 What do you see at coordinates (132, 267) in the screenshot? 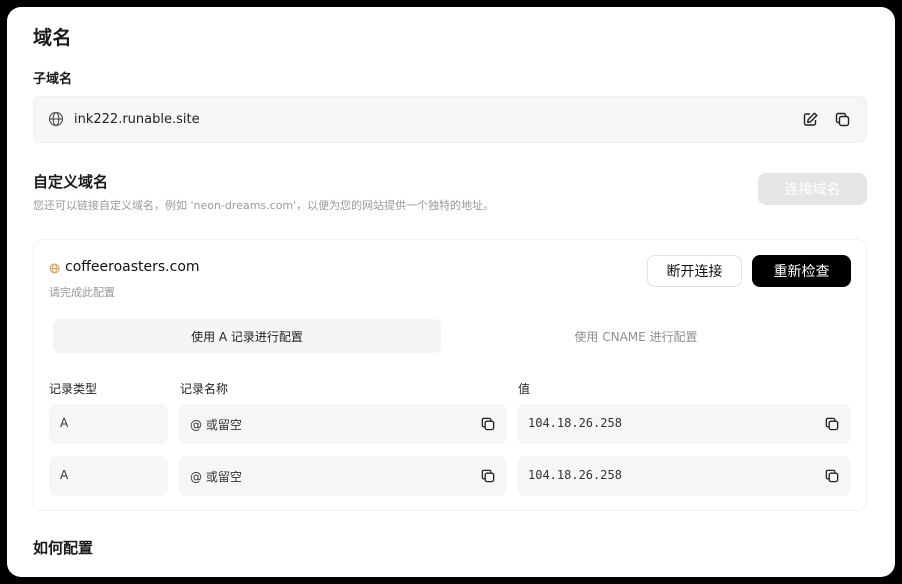
I see `custom-domain-name: coffeeroasters.com` at bounding box center [132, 267].